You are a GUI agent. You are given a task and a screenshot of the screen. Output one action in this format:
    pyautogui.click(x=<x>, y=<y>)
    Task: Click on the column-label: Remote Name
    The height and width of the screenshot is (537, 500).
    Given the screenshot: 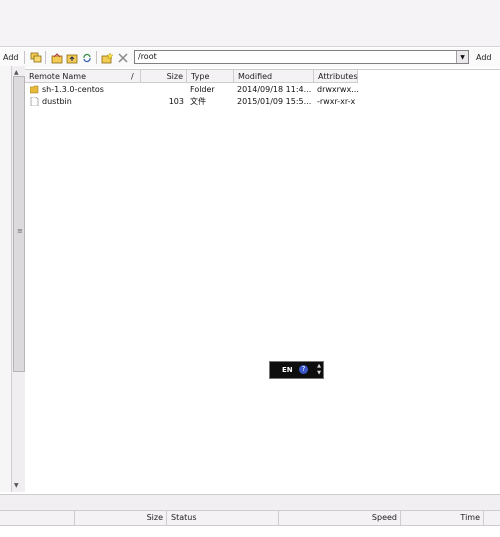 What is the action you would take?
    pyautogui.click(x=58, y=76)
    